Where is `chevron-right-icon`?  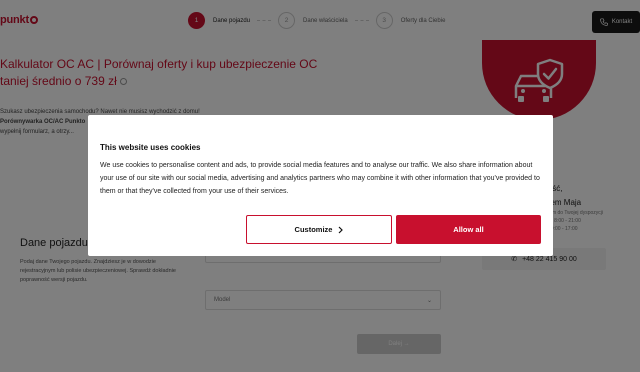
chevron-right-icon is located at coordinates (341, 229).